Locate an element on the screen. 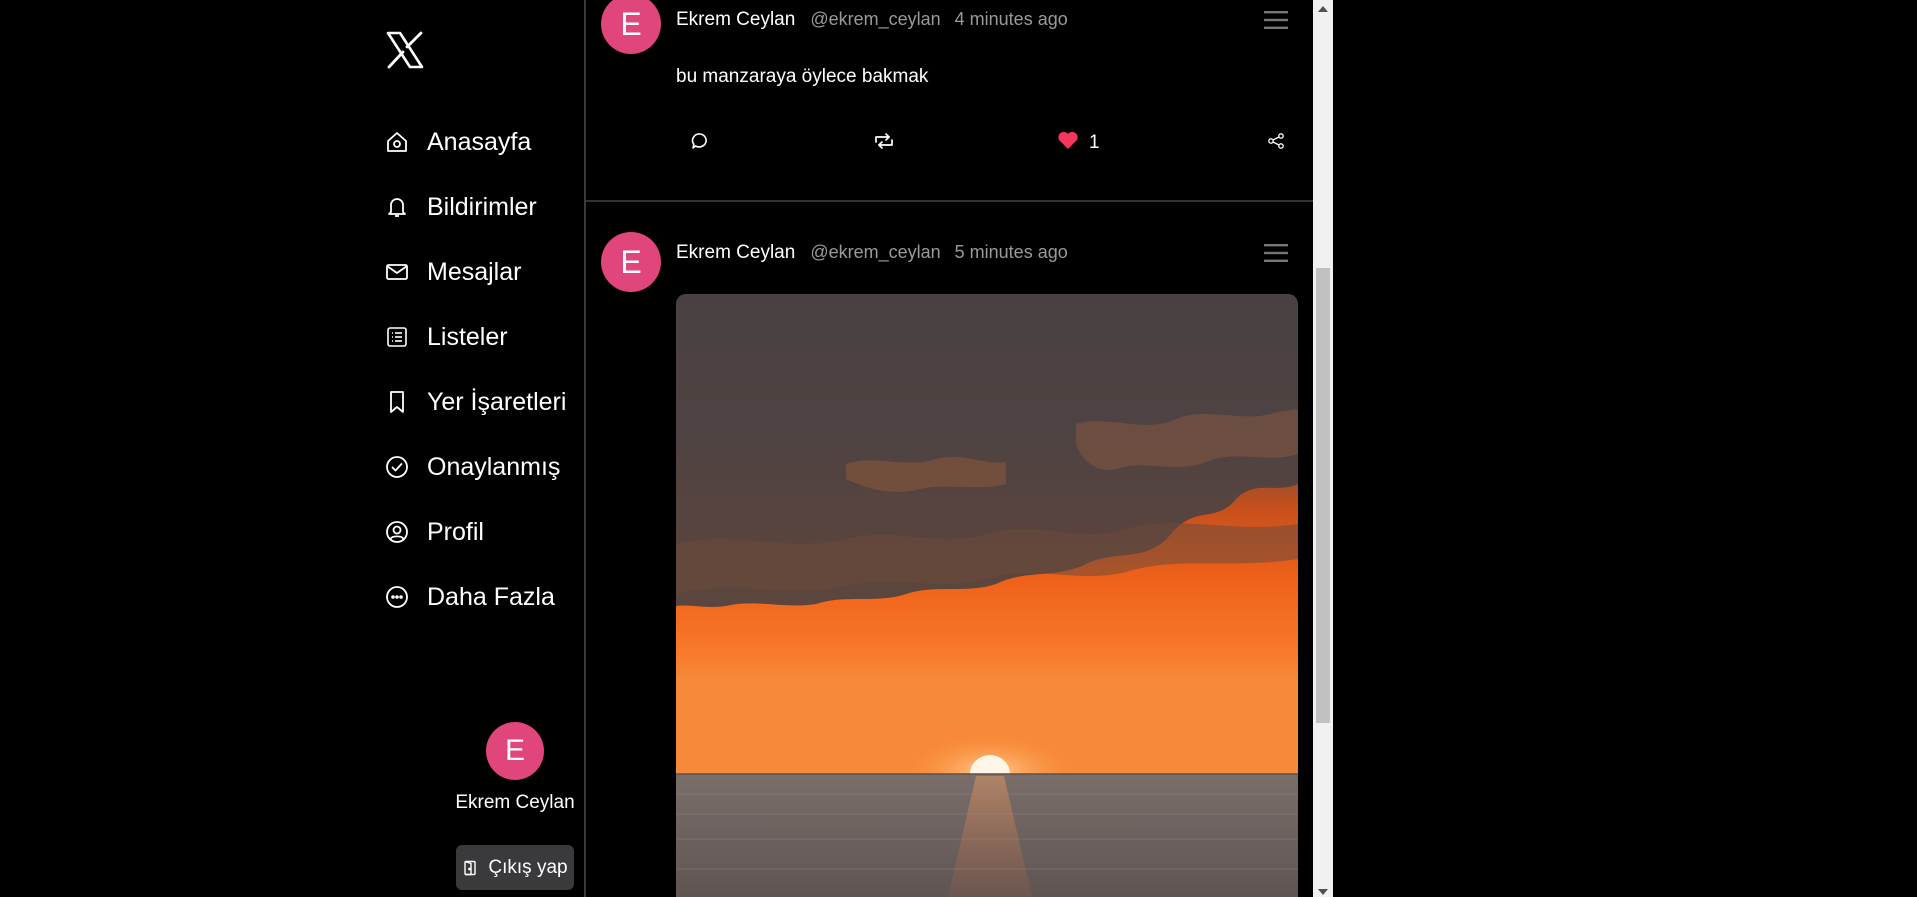 This screenshot has height=897, width=1917. vertical-scrollbar is located at coordinates (1323, 448).